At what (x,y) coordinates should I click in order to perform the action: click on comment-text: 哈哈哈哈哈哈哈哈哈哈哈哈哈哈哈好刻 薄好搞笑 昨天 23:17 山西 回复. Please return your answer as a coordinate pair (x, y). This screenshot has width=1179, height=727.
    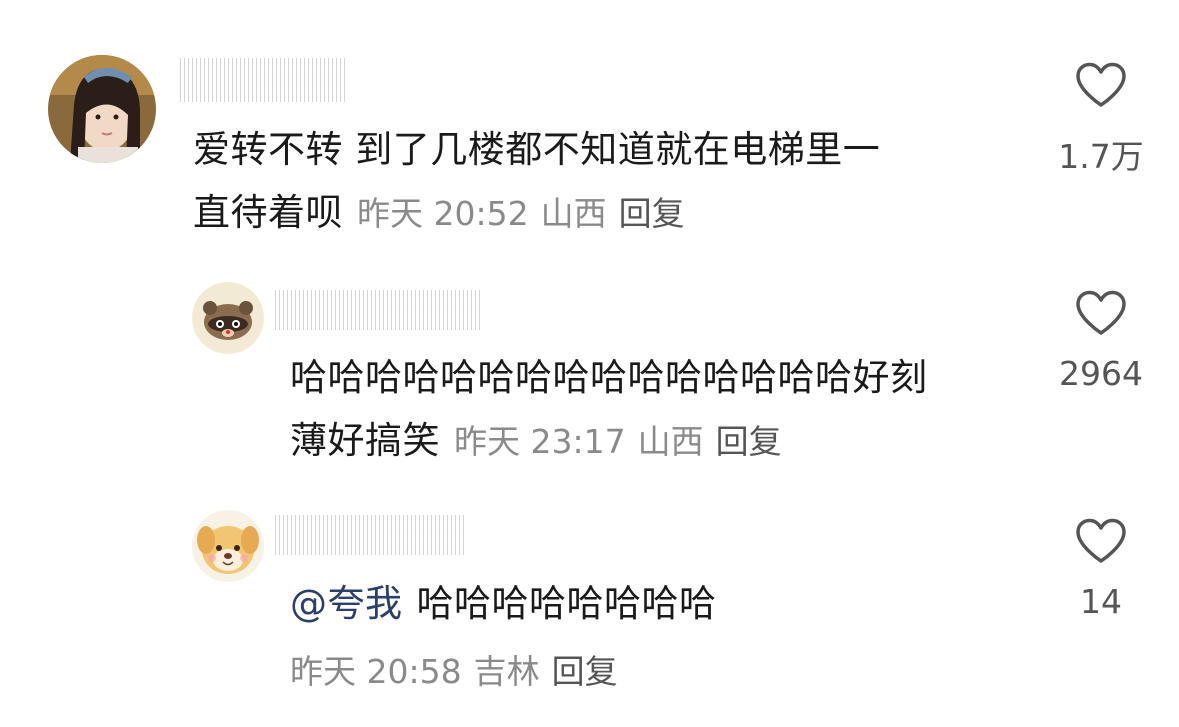
    Looking at the image, I should click on (660, 410).